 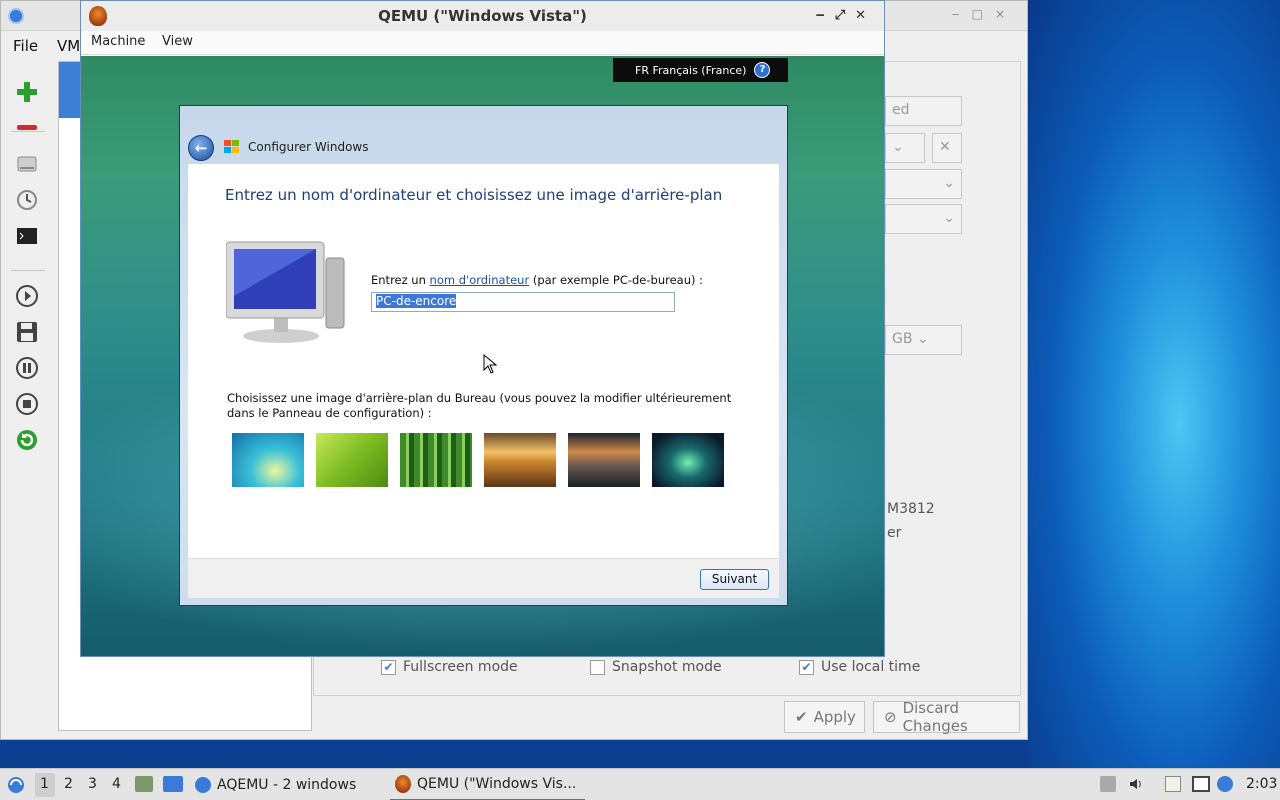 I want to click on partial-text-2: er, so click(x=894, y=533).